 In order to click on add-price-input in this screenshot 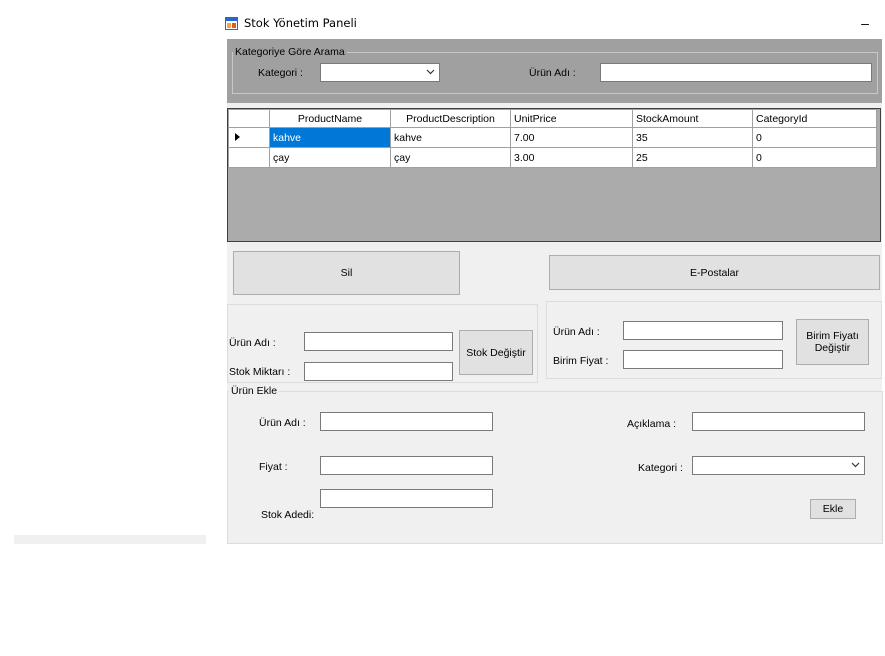, I will do `click(406, 465)`.